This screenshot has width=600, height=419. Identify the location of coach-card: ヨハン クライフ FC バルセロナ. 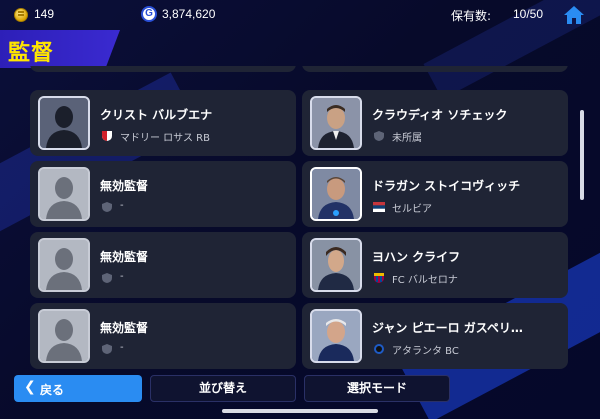
(435, 265).